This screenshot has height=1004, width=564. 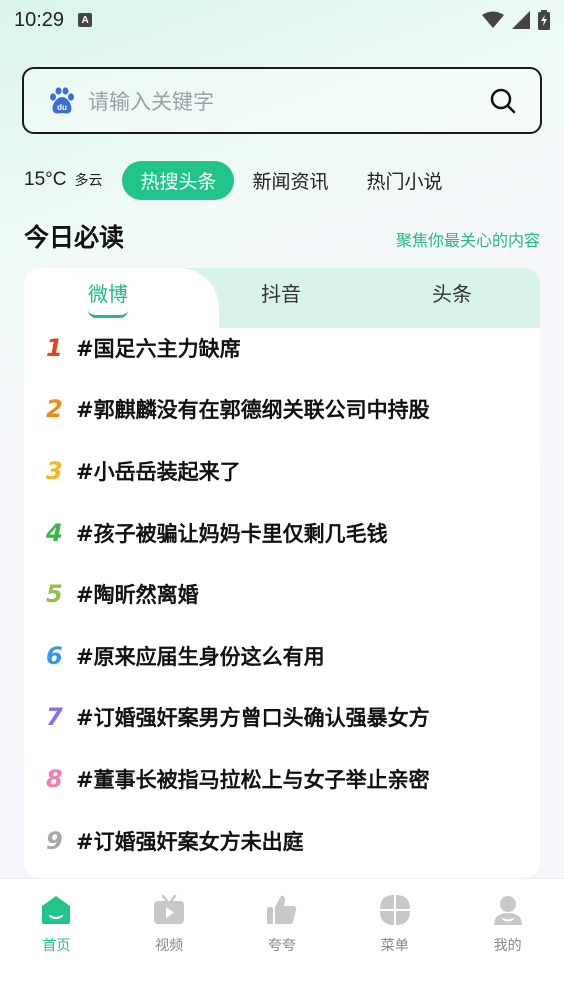 I want to click on news-title: #小岳岳装起来了, so click(x=158, y=471).